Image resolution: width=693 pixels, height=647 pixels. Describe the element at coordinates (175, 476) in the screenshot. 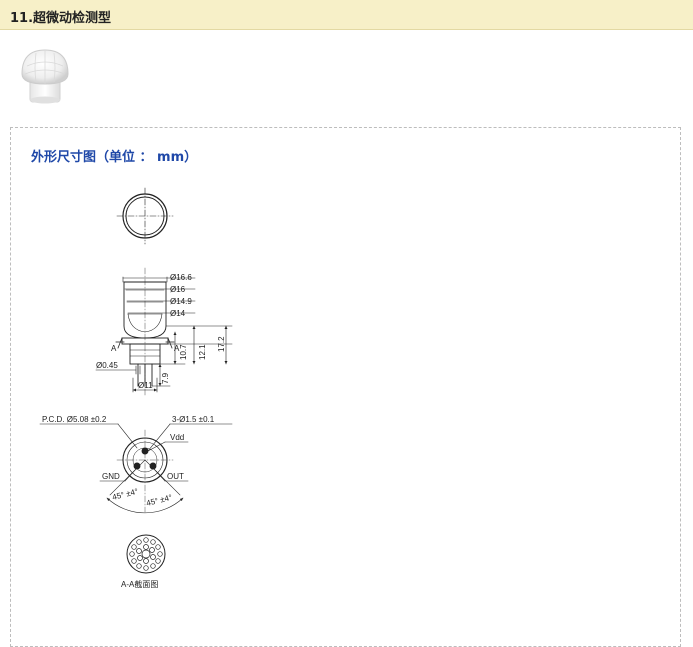

I see `out-label: OUT` at that location.